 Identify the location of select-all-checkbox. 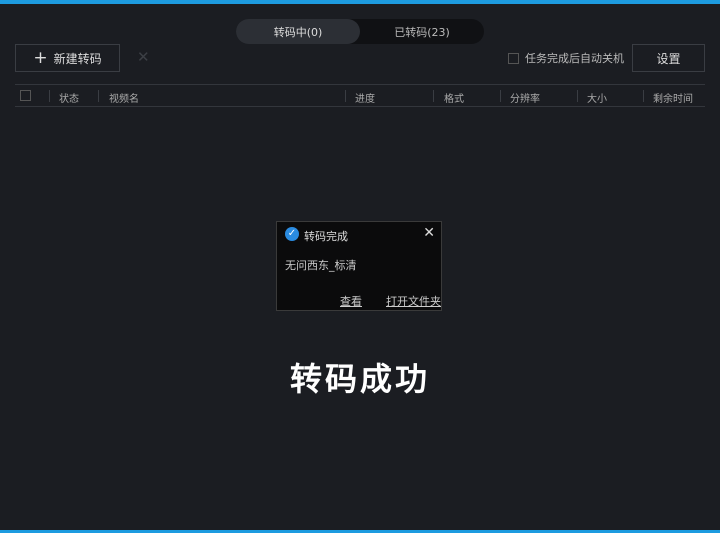
(25, 95).